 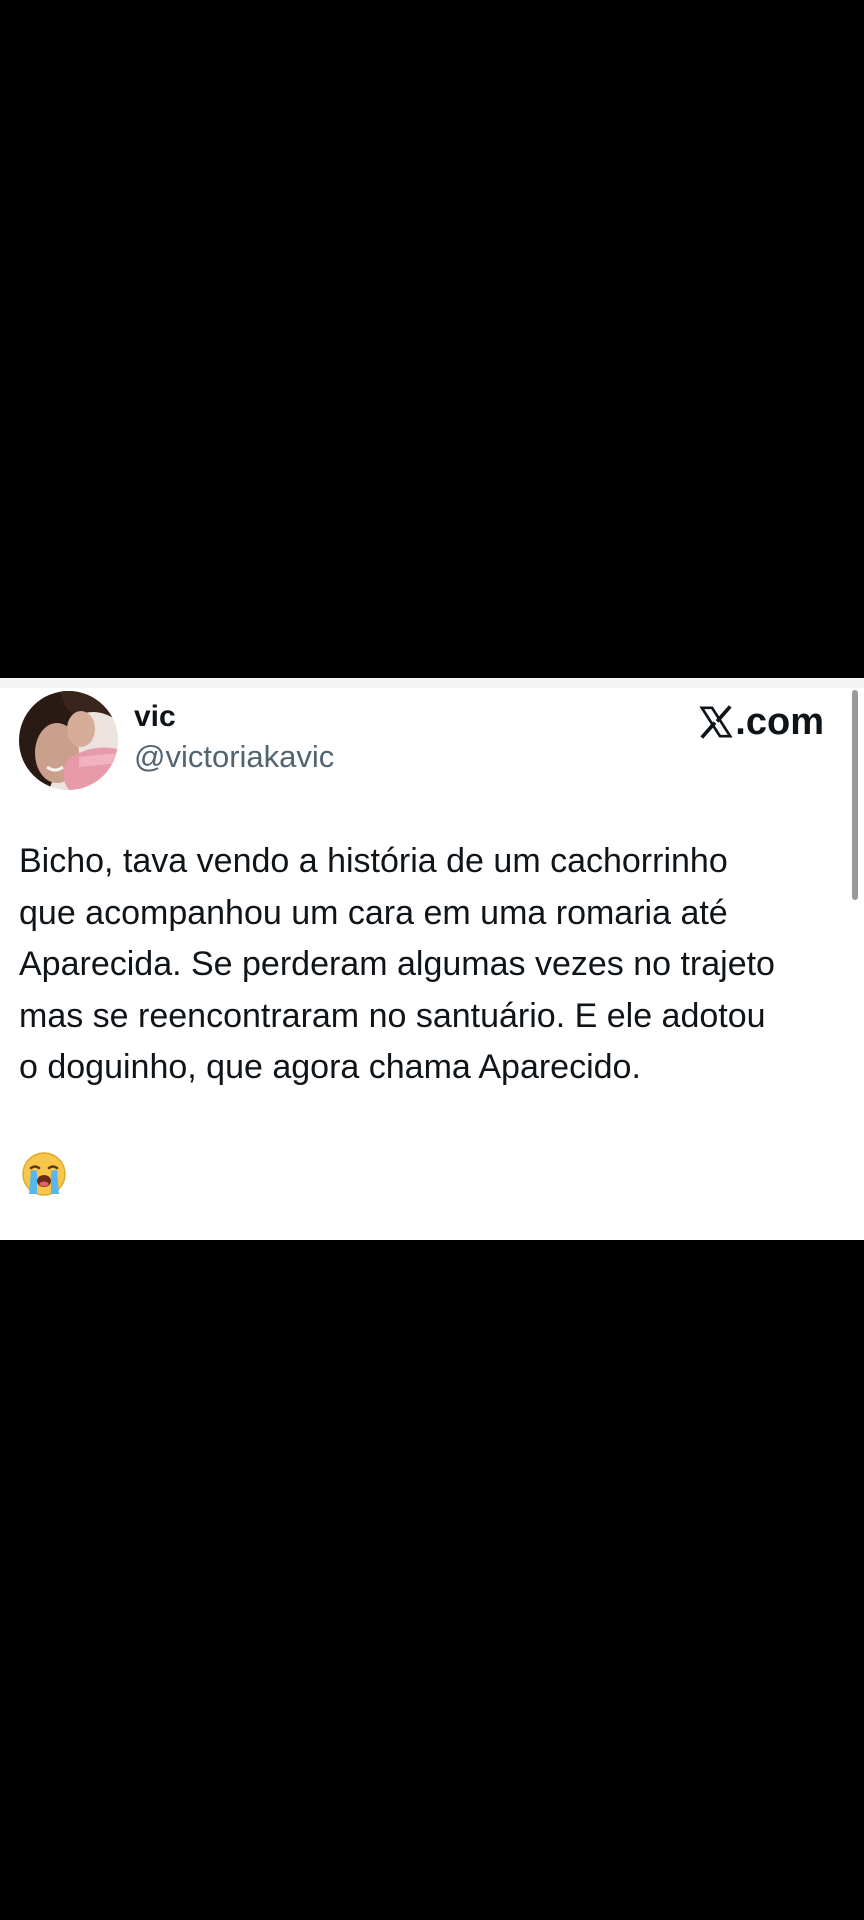 I want to click on card-top-border, so click(x=432, y=683).